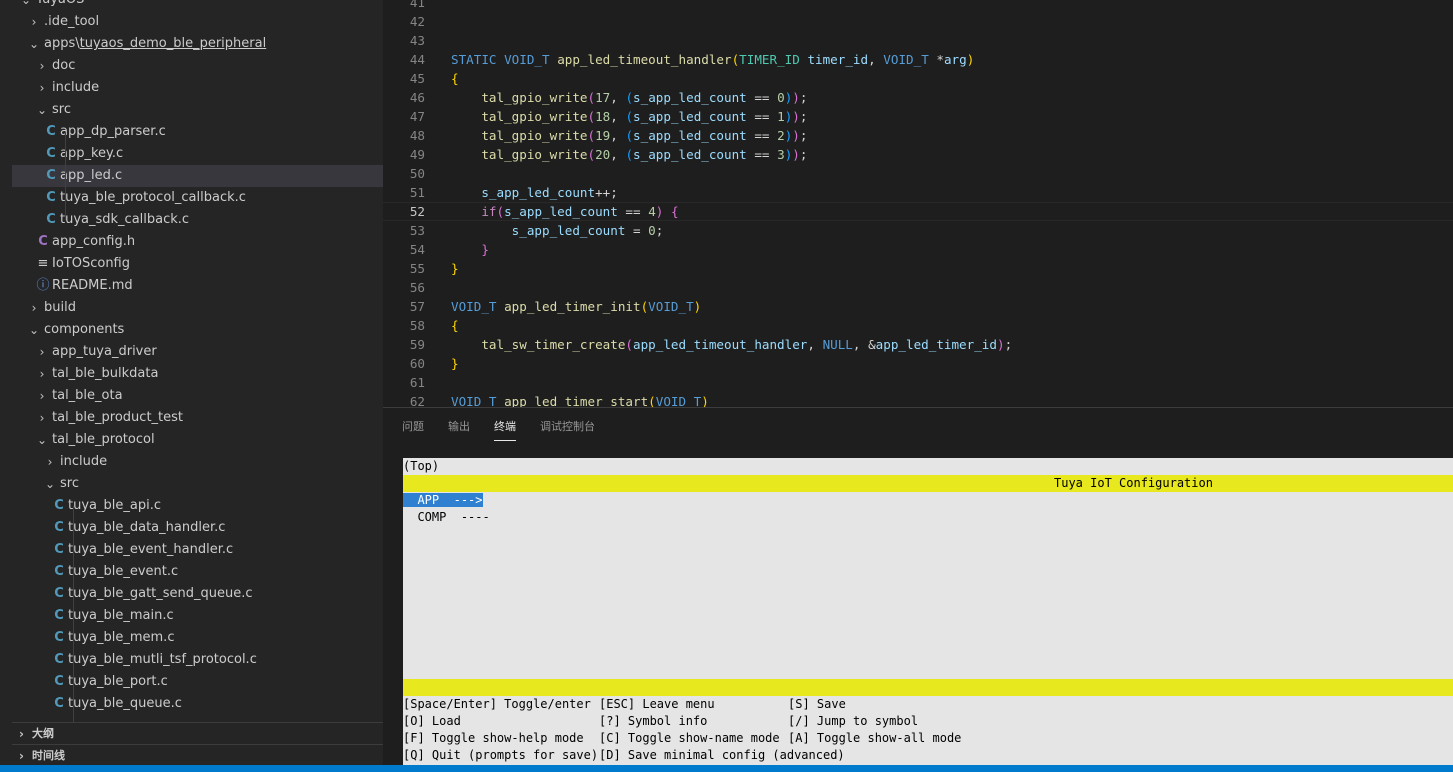  Describe the element at coordinates (197, 242) in the screenshot. I see `file-item: Capp_config.h` at that location.